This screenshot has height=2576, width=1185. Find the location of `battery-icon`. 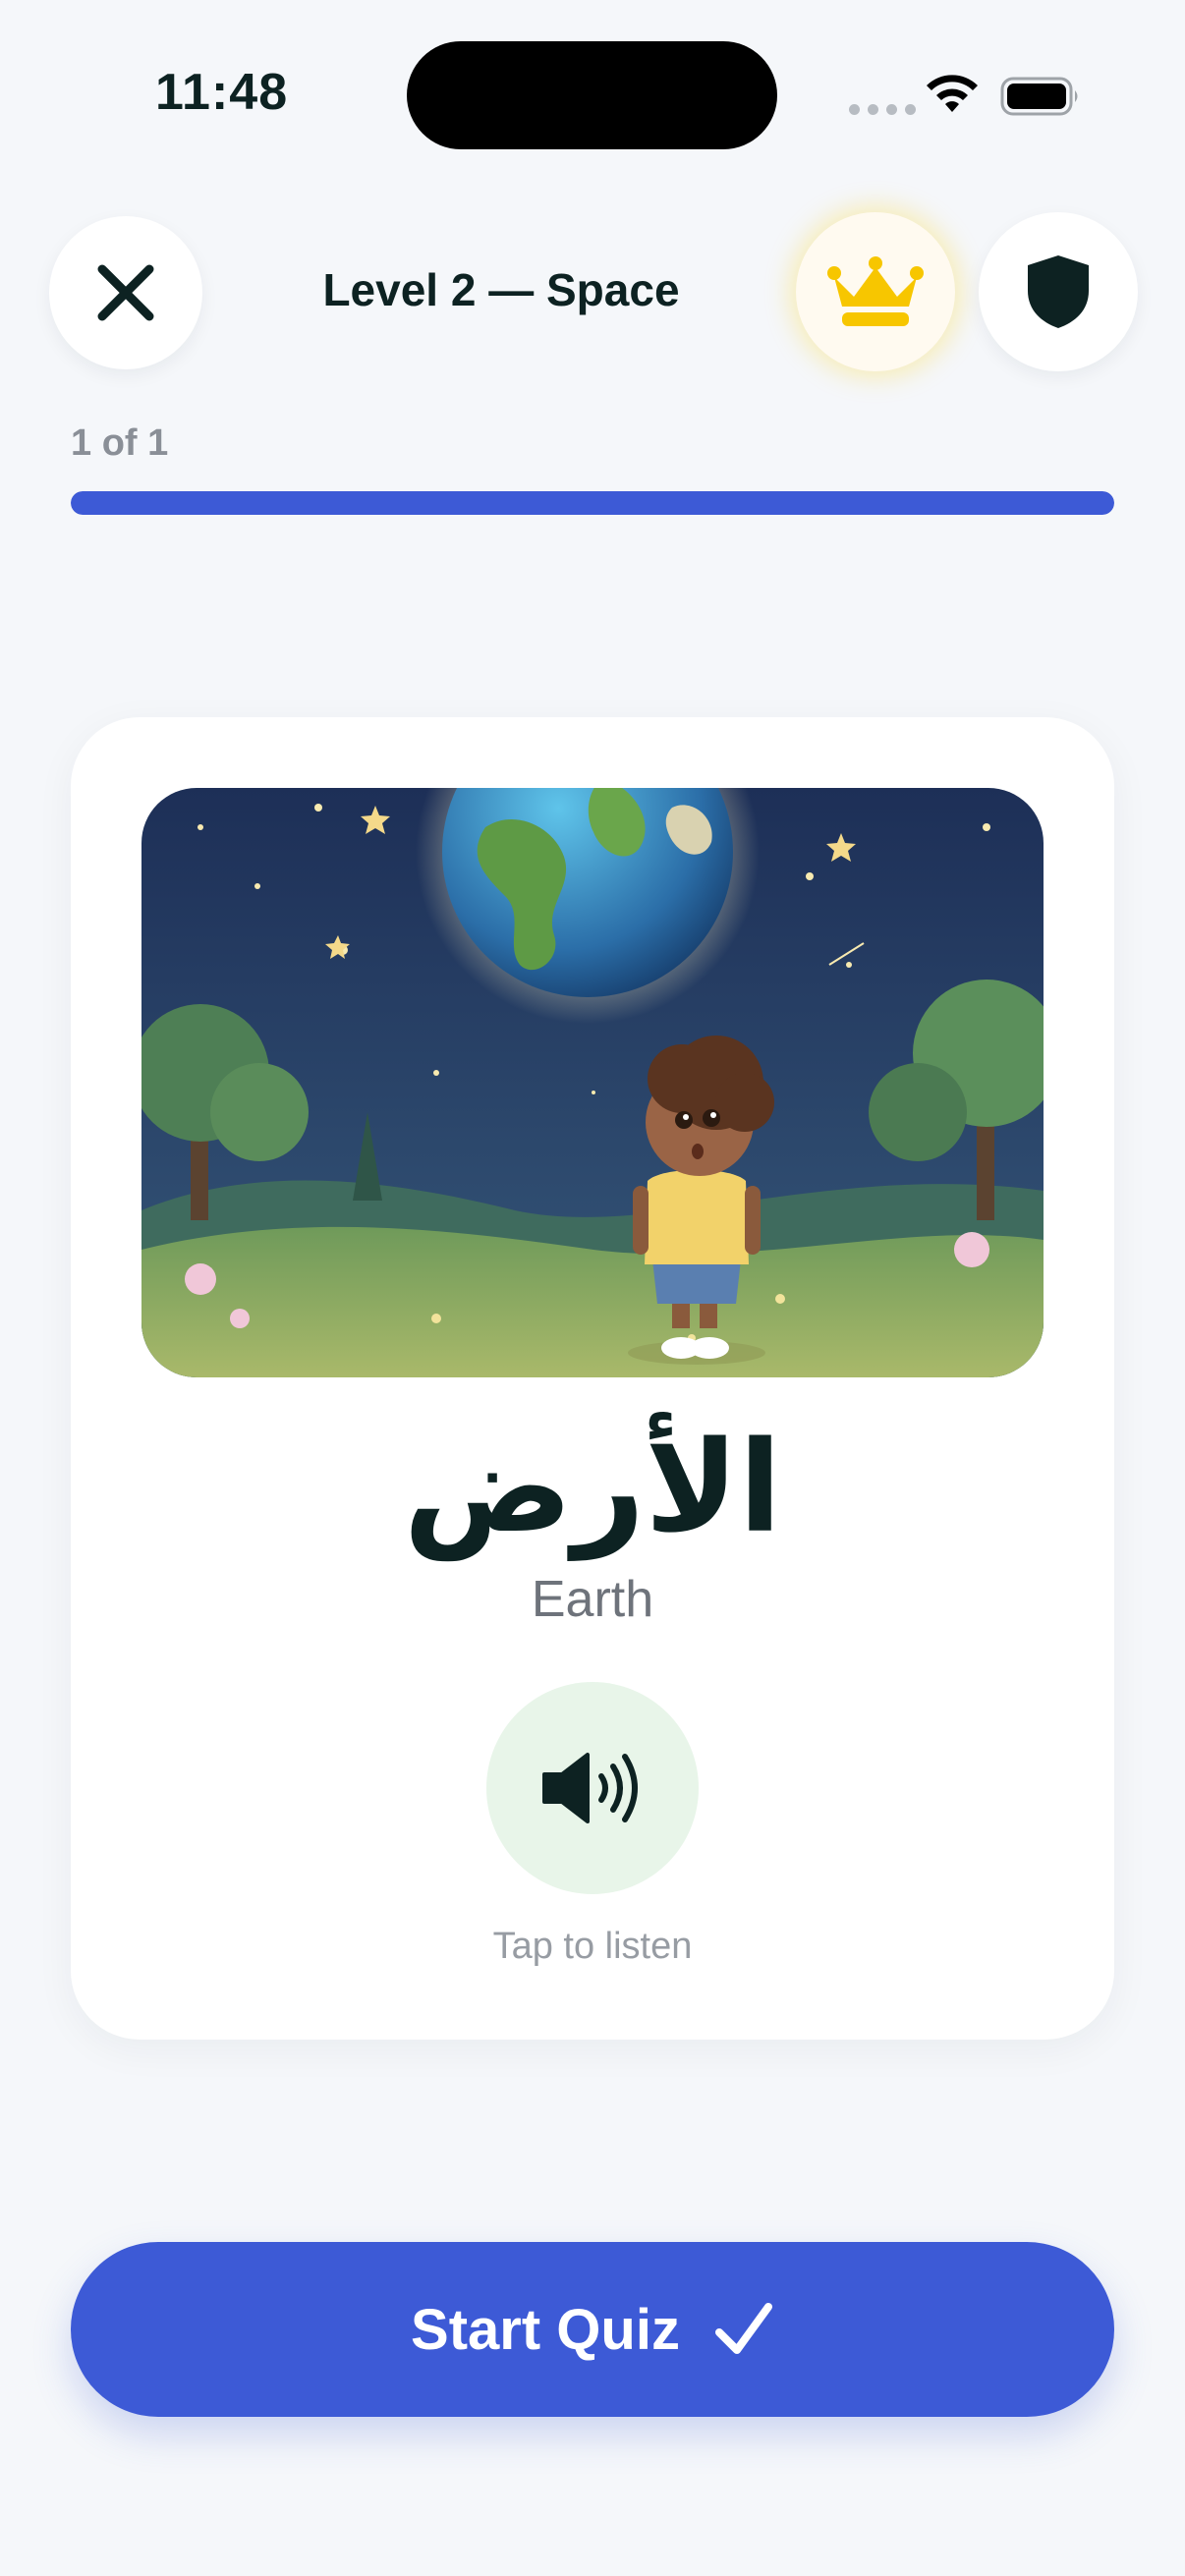

battery-icon is located at coordinates (1039, 96).